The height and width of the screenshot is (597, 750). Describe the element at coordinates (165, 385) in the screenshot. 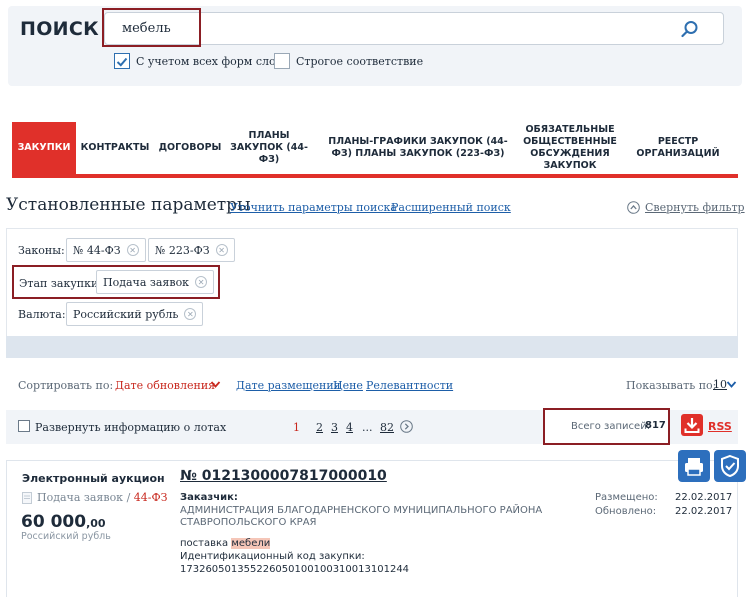

I see `sort-by-updated: Дате обновления` at that location.